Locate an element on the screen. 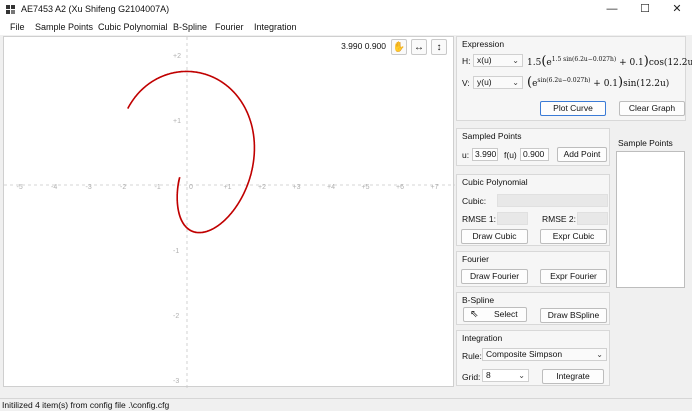 The height and width of the screenshot is (411, 692). menu-integration: Integration is located at coordinates (275, 27).